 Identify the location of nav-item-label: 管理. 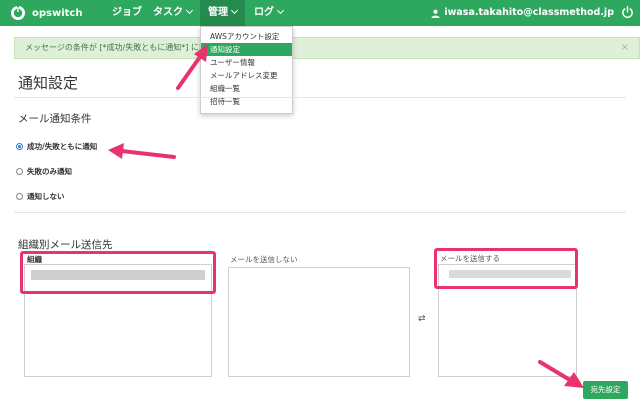
(218, 12).